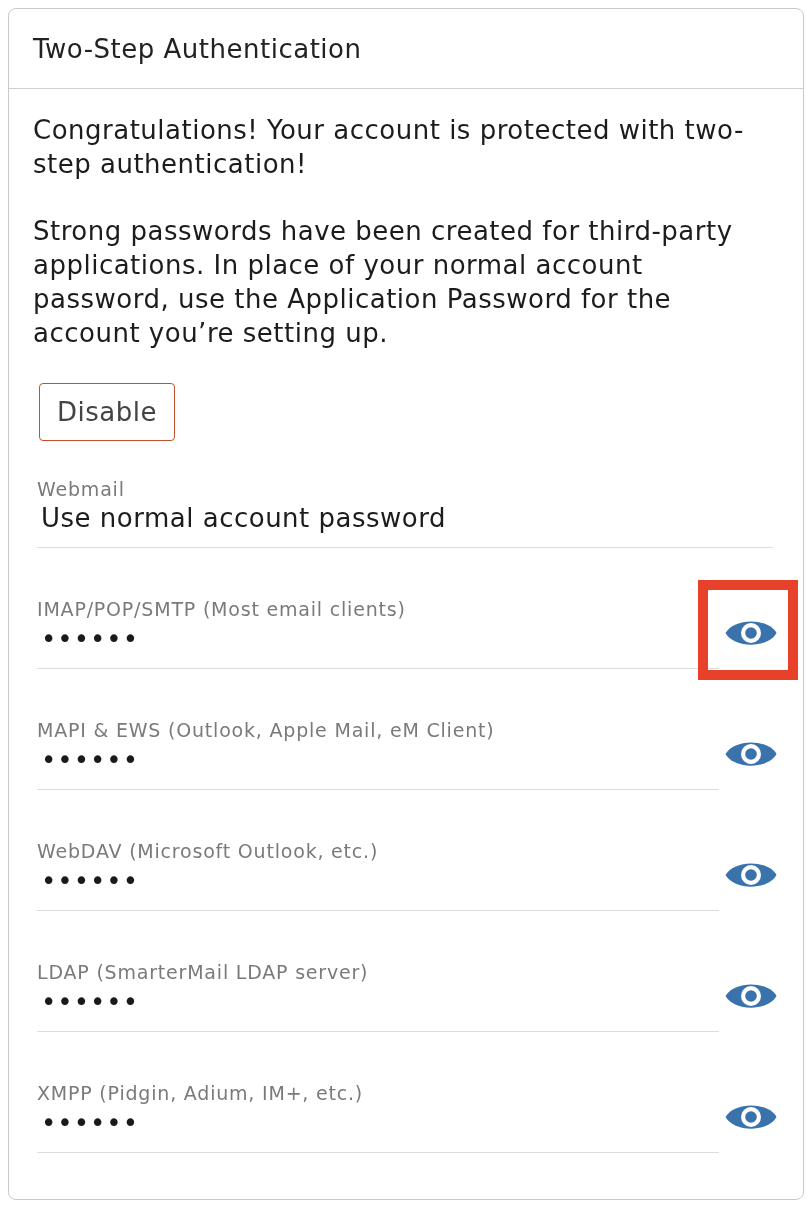  Describe the element at coordinates (107, 412) in the screenshot. I see `disable-button: Disable` at that location.